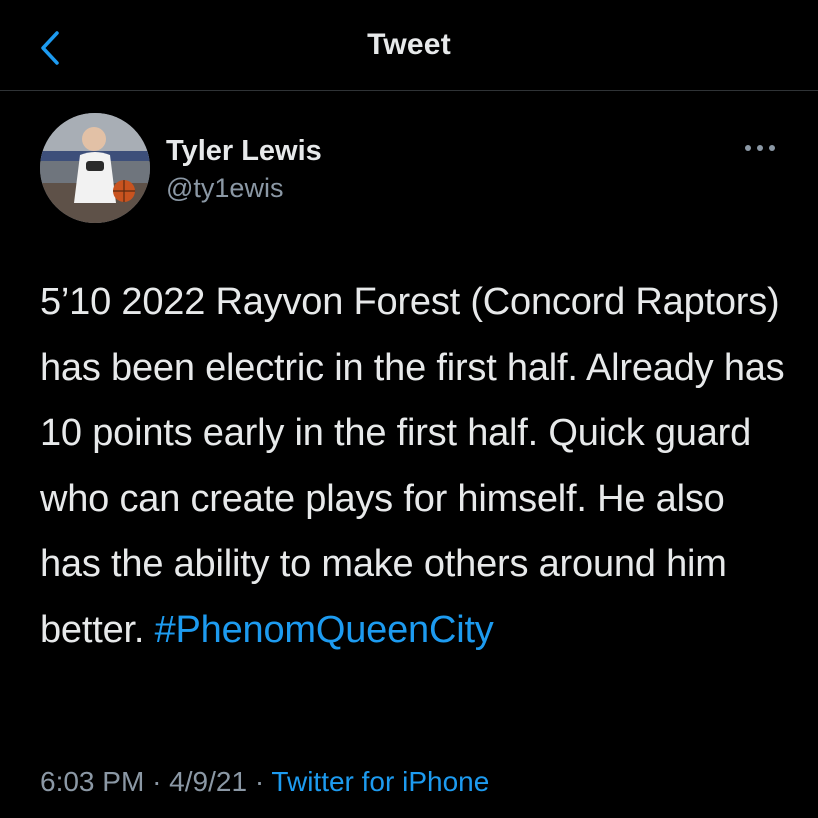 This screenshot has width=818, height=818. Describe the element at coordinates (224, 188) in the screenshot. I see `author-handle: @ty1ewis` at that location.